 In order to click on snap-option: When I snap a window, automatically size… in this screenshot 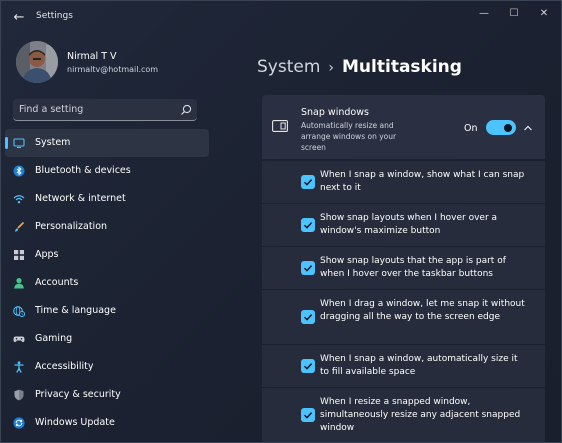, I will do `click(403, 366)`.